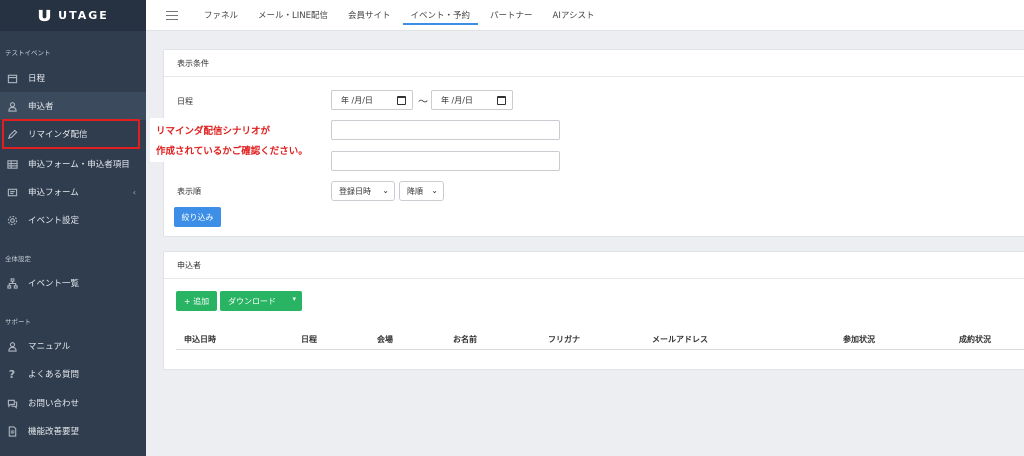 The width and height of the screenshot is (1024, 456). Describe the element at coordinates (12, 403) in the screenshot. I see `chat-icon` at that location.